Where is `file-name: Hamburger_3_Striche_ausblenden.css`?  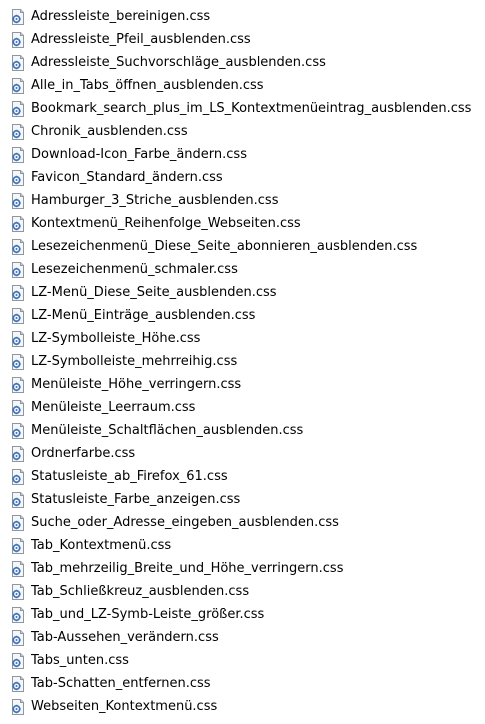 file-name: Hamburger_3_Striche_ausblenden.css is located at coordinates (155, 200).